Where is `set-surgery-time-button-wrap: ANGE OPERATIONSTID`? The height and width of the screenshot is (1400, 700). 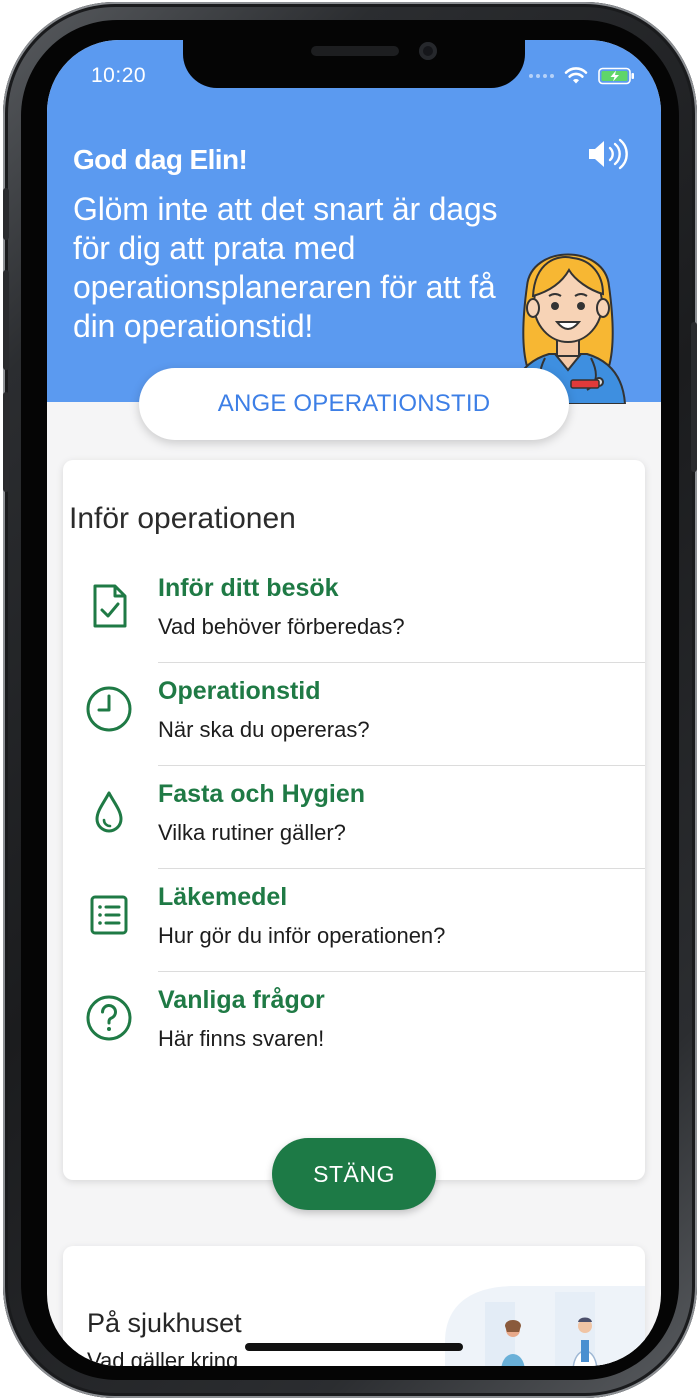 set-surgery-time-button-wrap: ANGE OPERATIONSTID is located at coordinates (354, 404).